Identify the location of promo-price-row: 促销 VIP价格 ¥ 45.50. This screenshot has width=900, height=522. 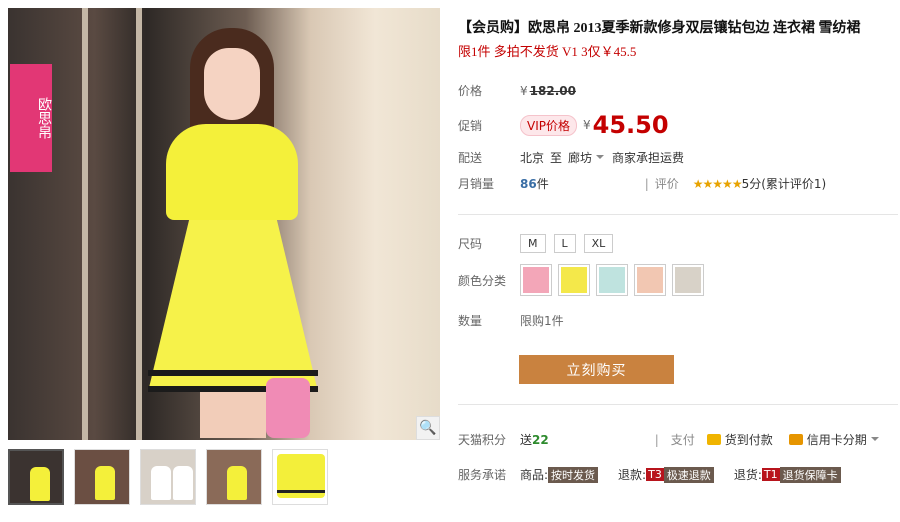
(563, 125).